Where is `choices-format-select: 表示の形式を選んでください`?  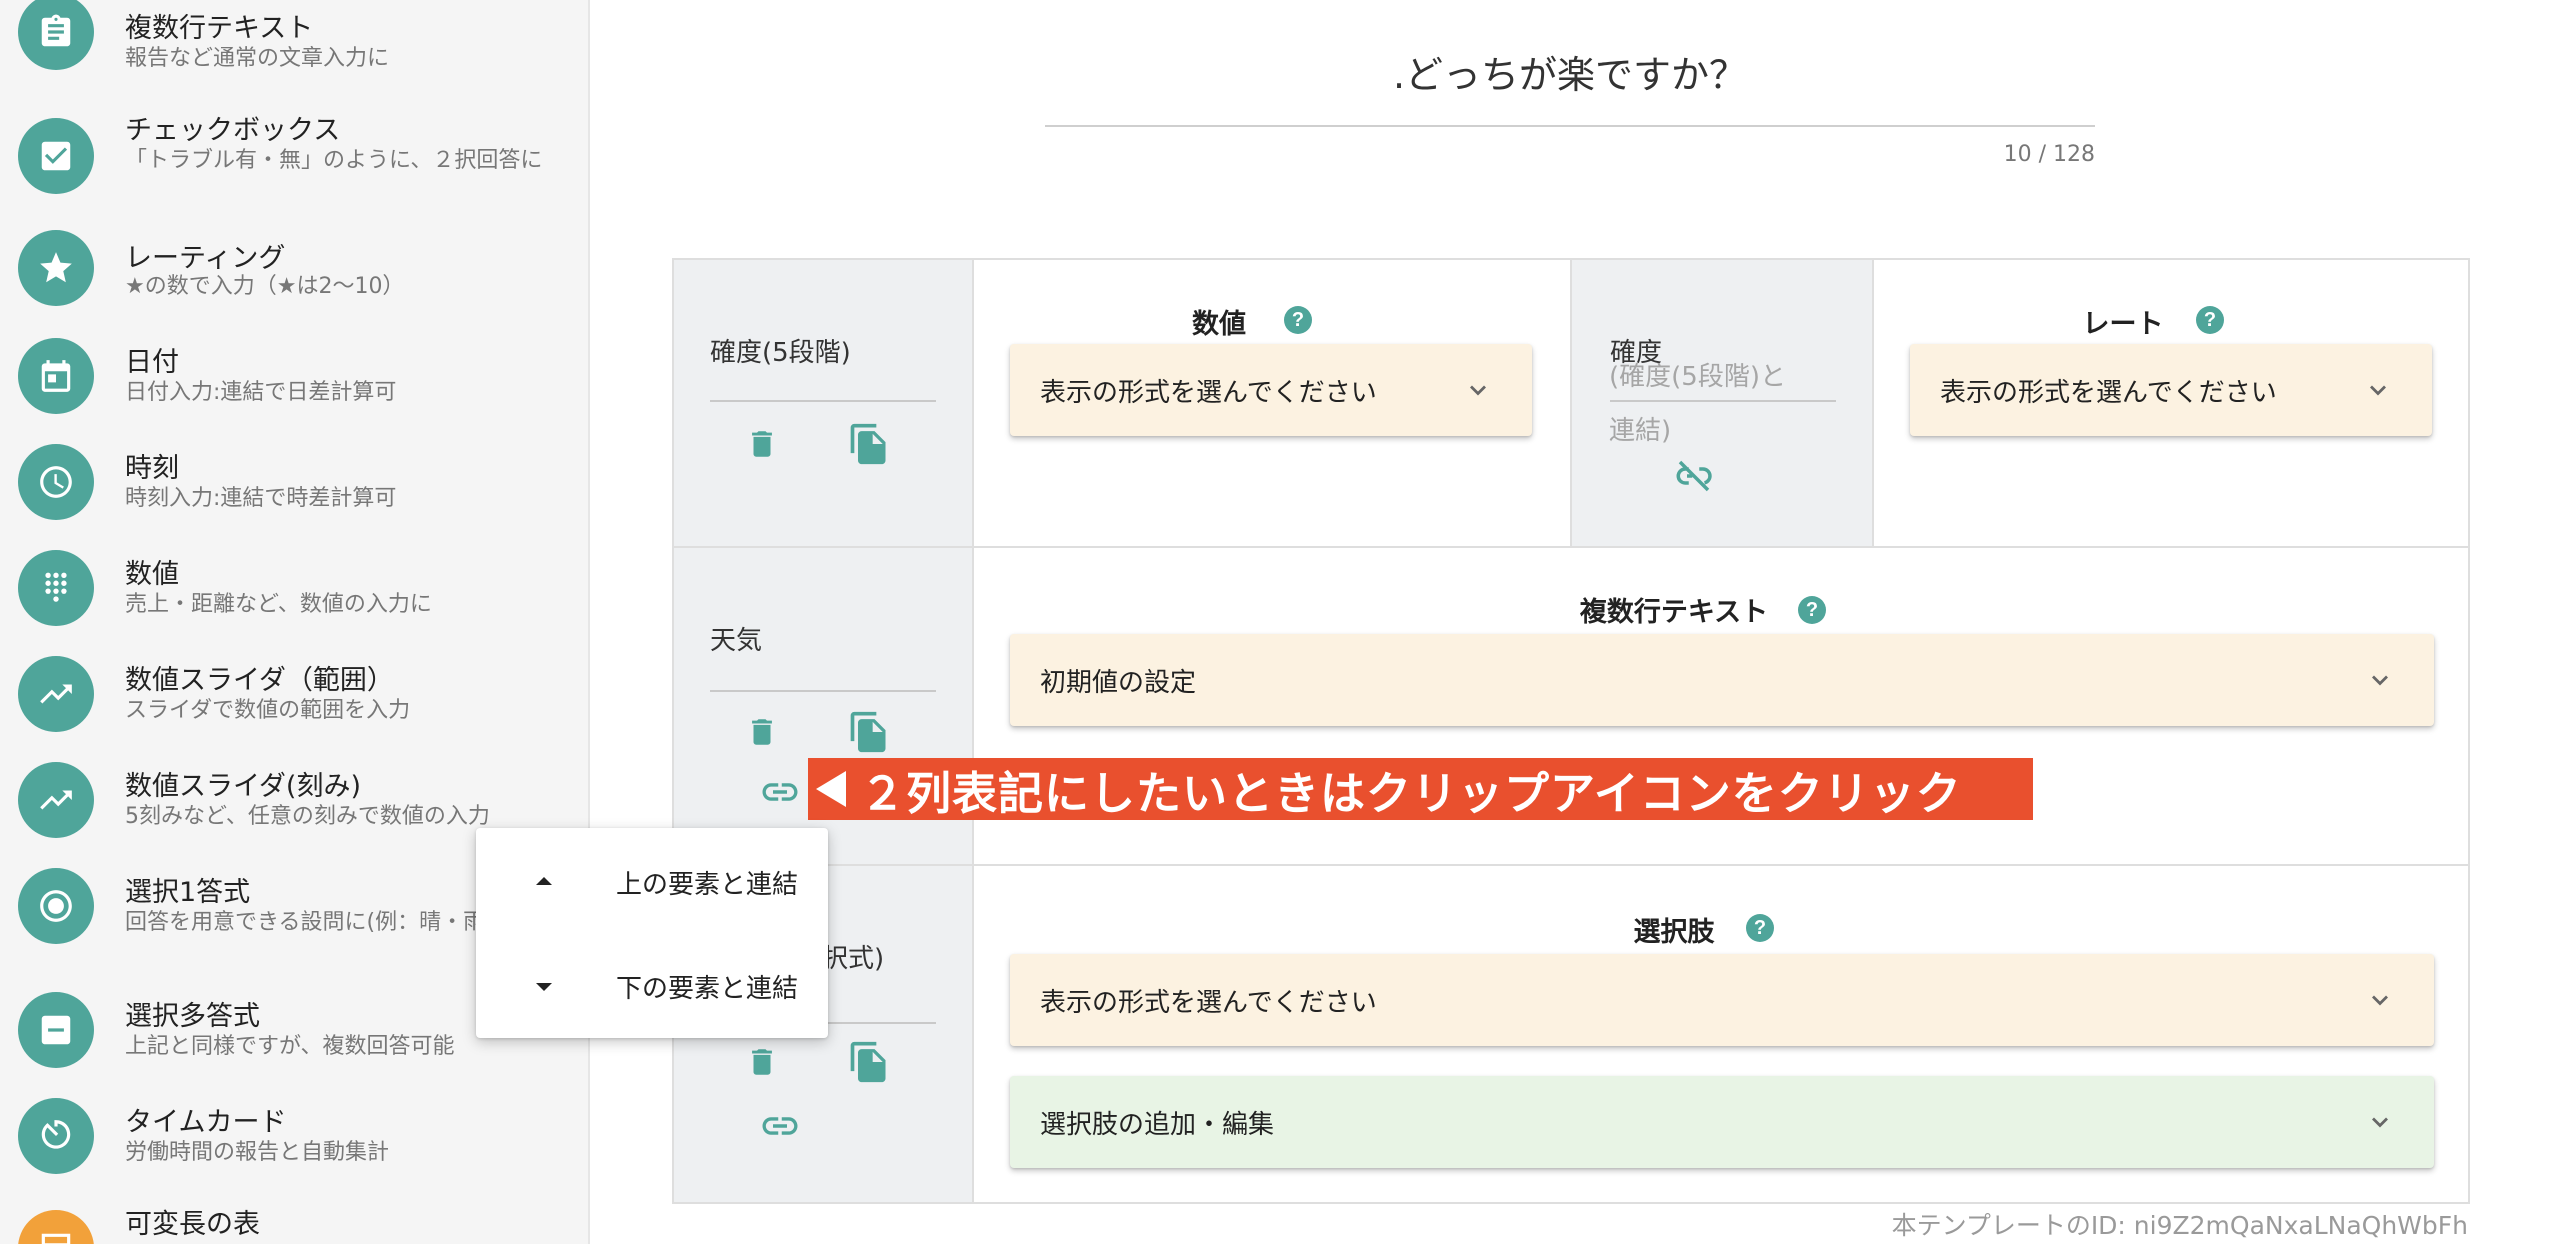 choices-format-select: 表示の形式を選んでください is located at coordinates (1722, 1000).